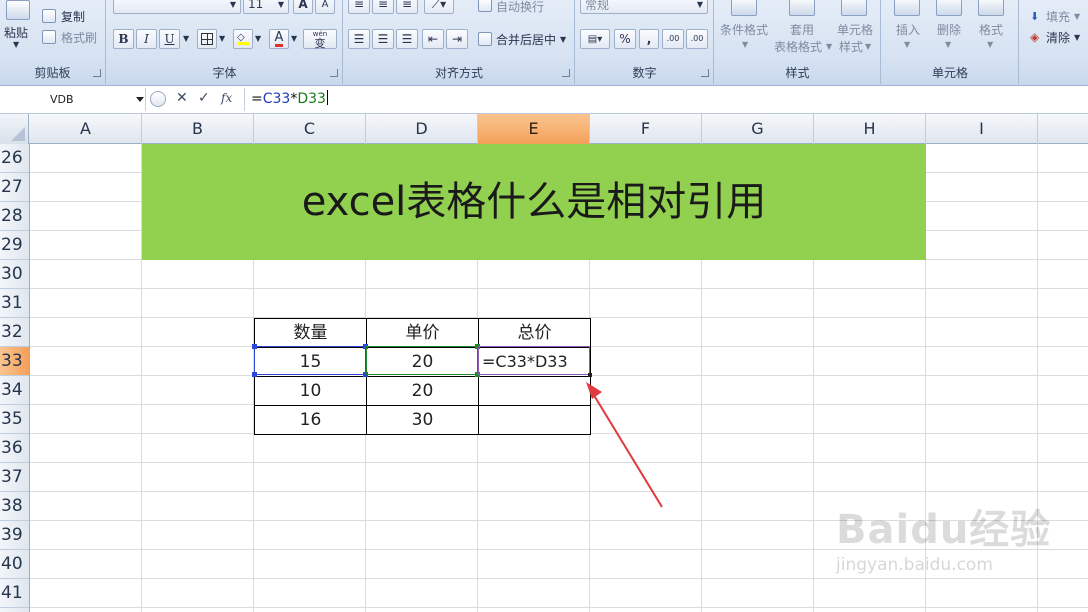 This screenshot has width=1088, height=612. Describe the element at coordinates (1077, 37) in the screenshot. I see `clear-dropdown-icon: ▼` at that location.